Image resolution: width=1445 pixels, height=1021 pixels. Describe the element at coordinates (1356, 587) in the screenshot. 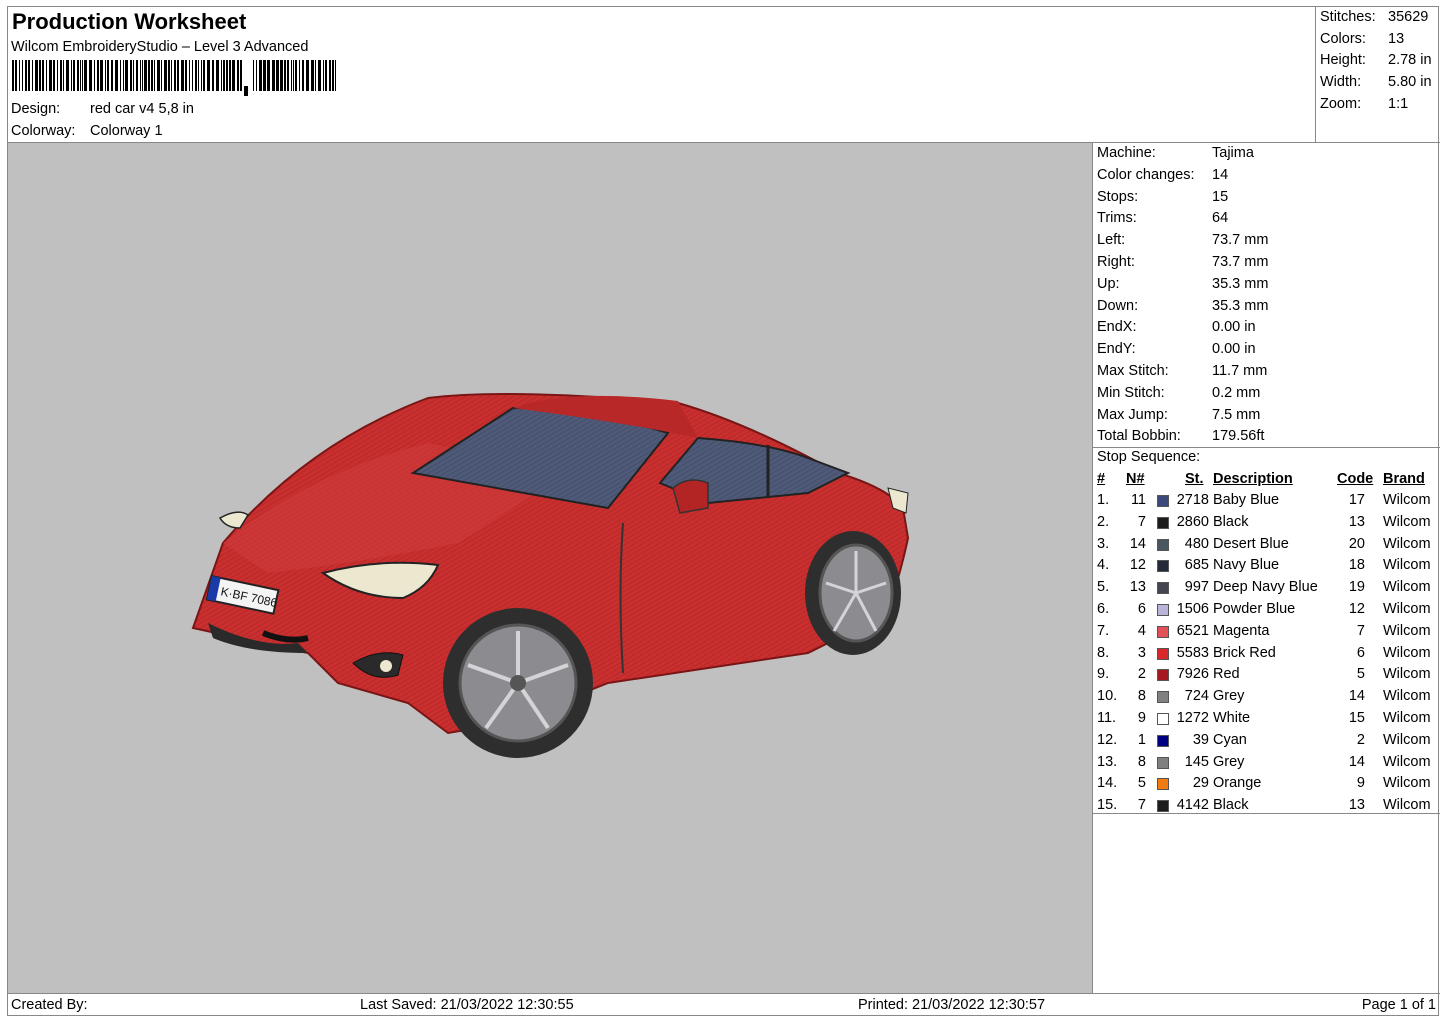

I see `row-code: 19` at that location.